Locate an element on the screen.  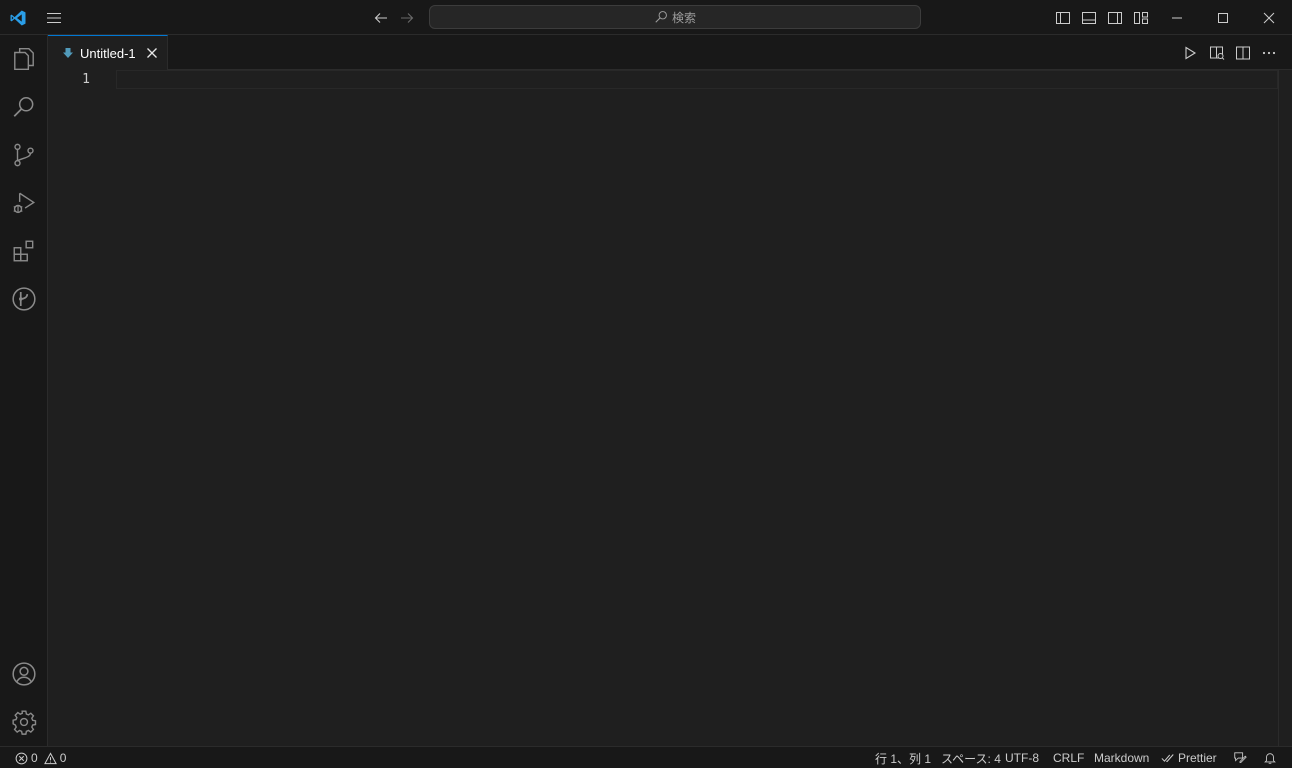
double-check-icon is located at coordinates (1168, 758).